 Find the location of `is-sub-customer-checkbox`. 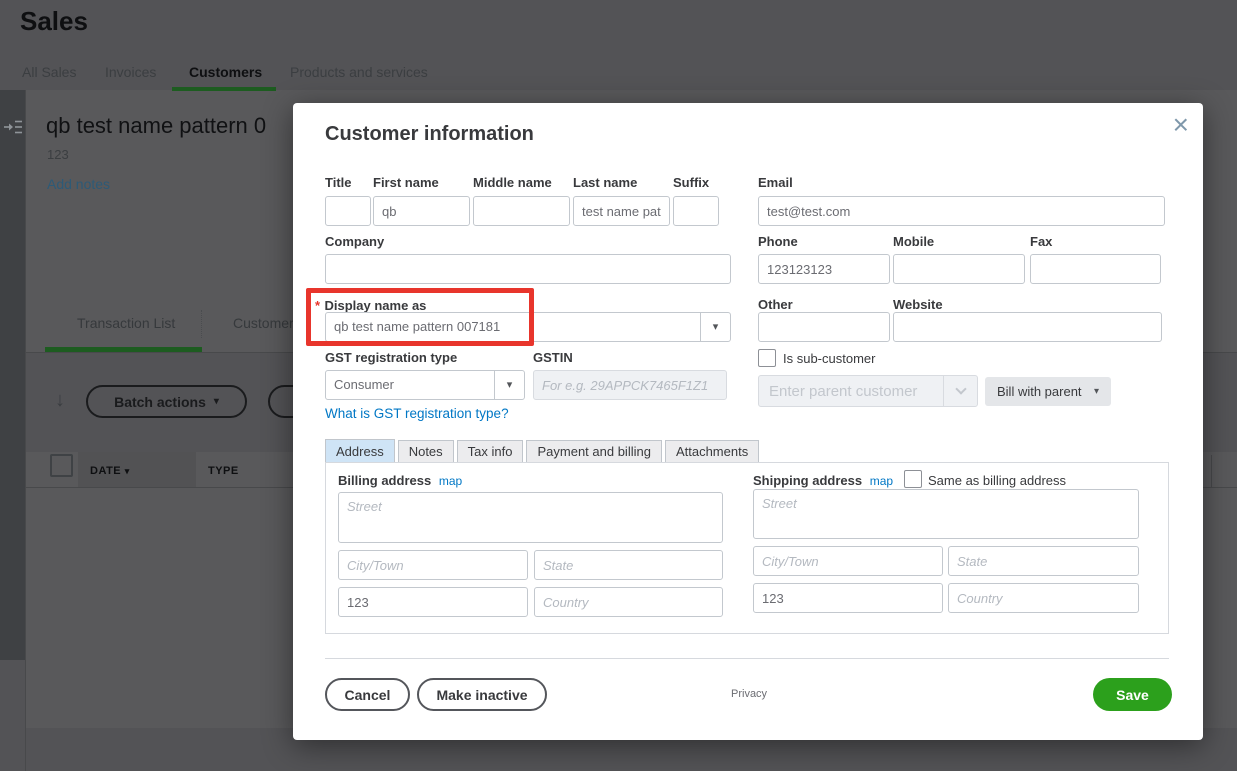

is-sub-customer-checkbox is located at coordinates (767, 358).